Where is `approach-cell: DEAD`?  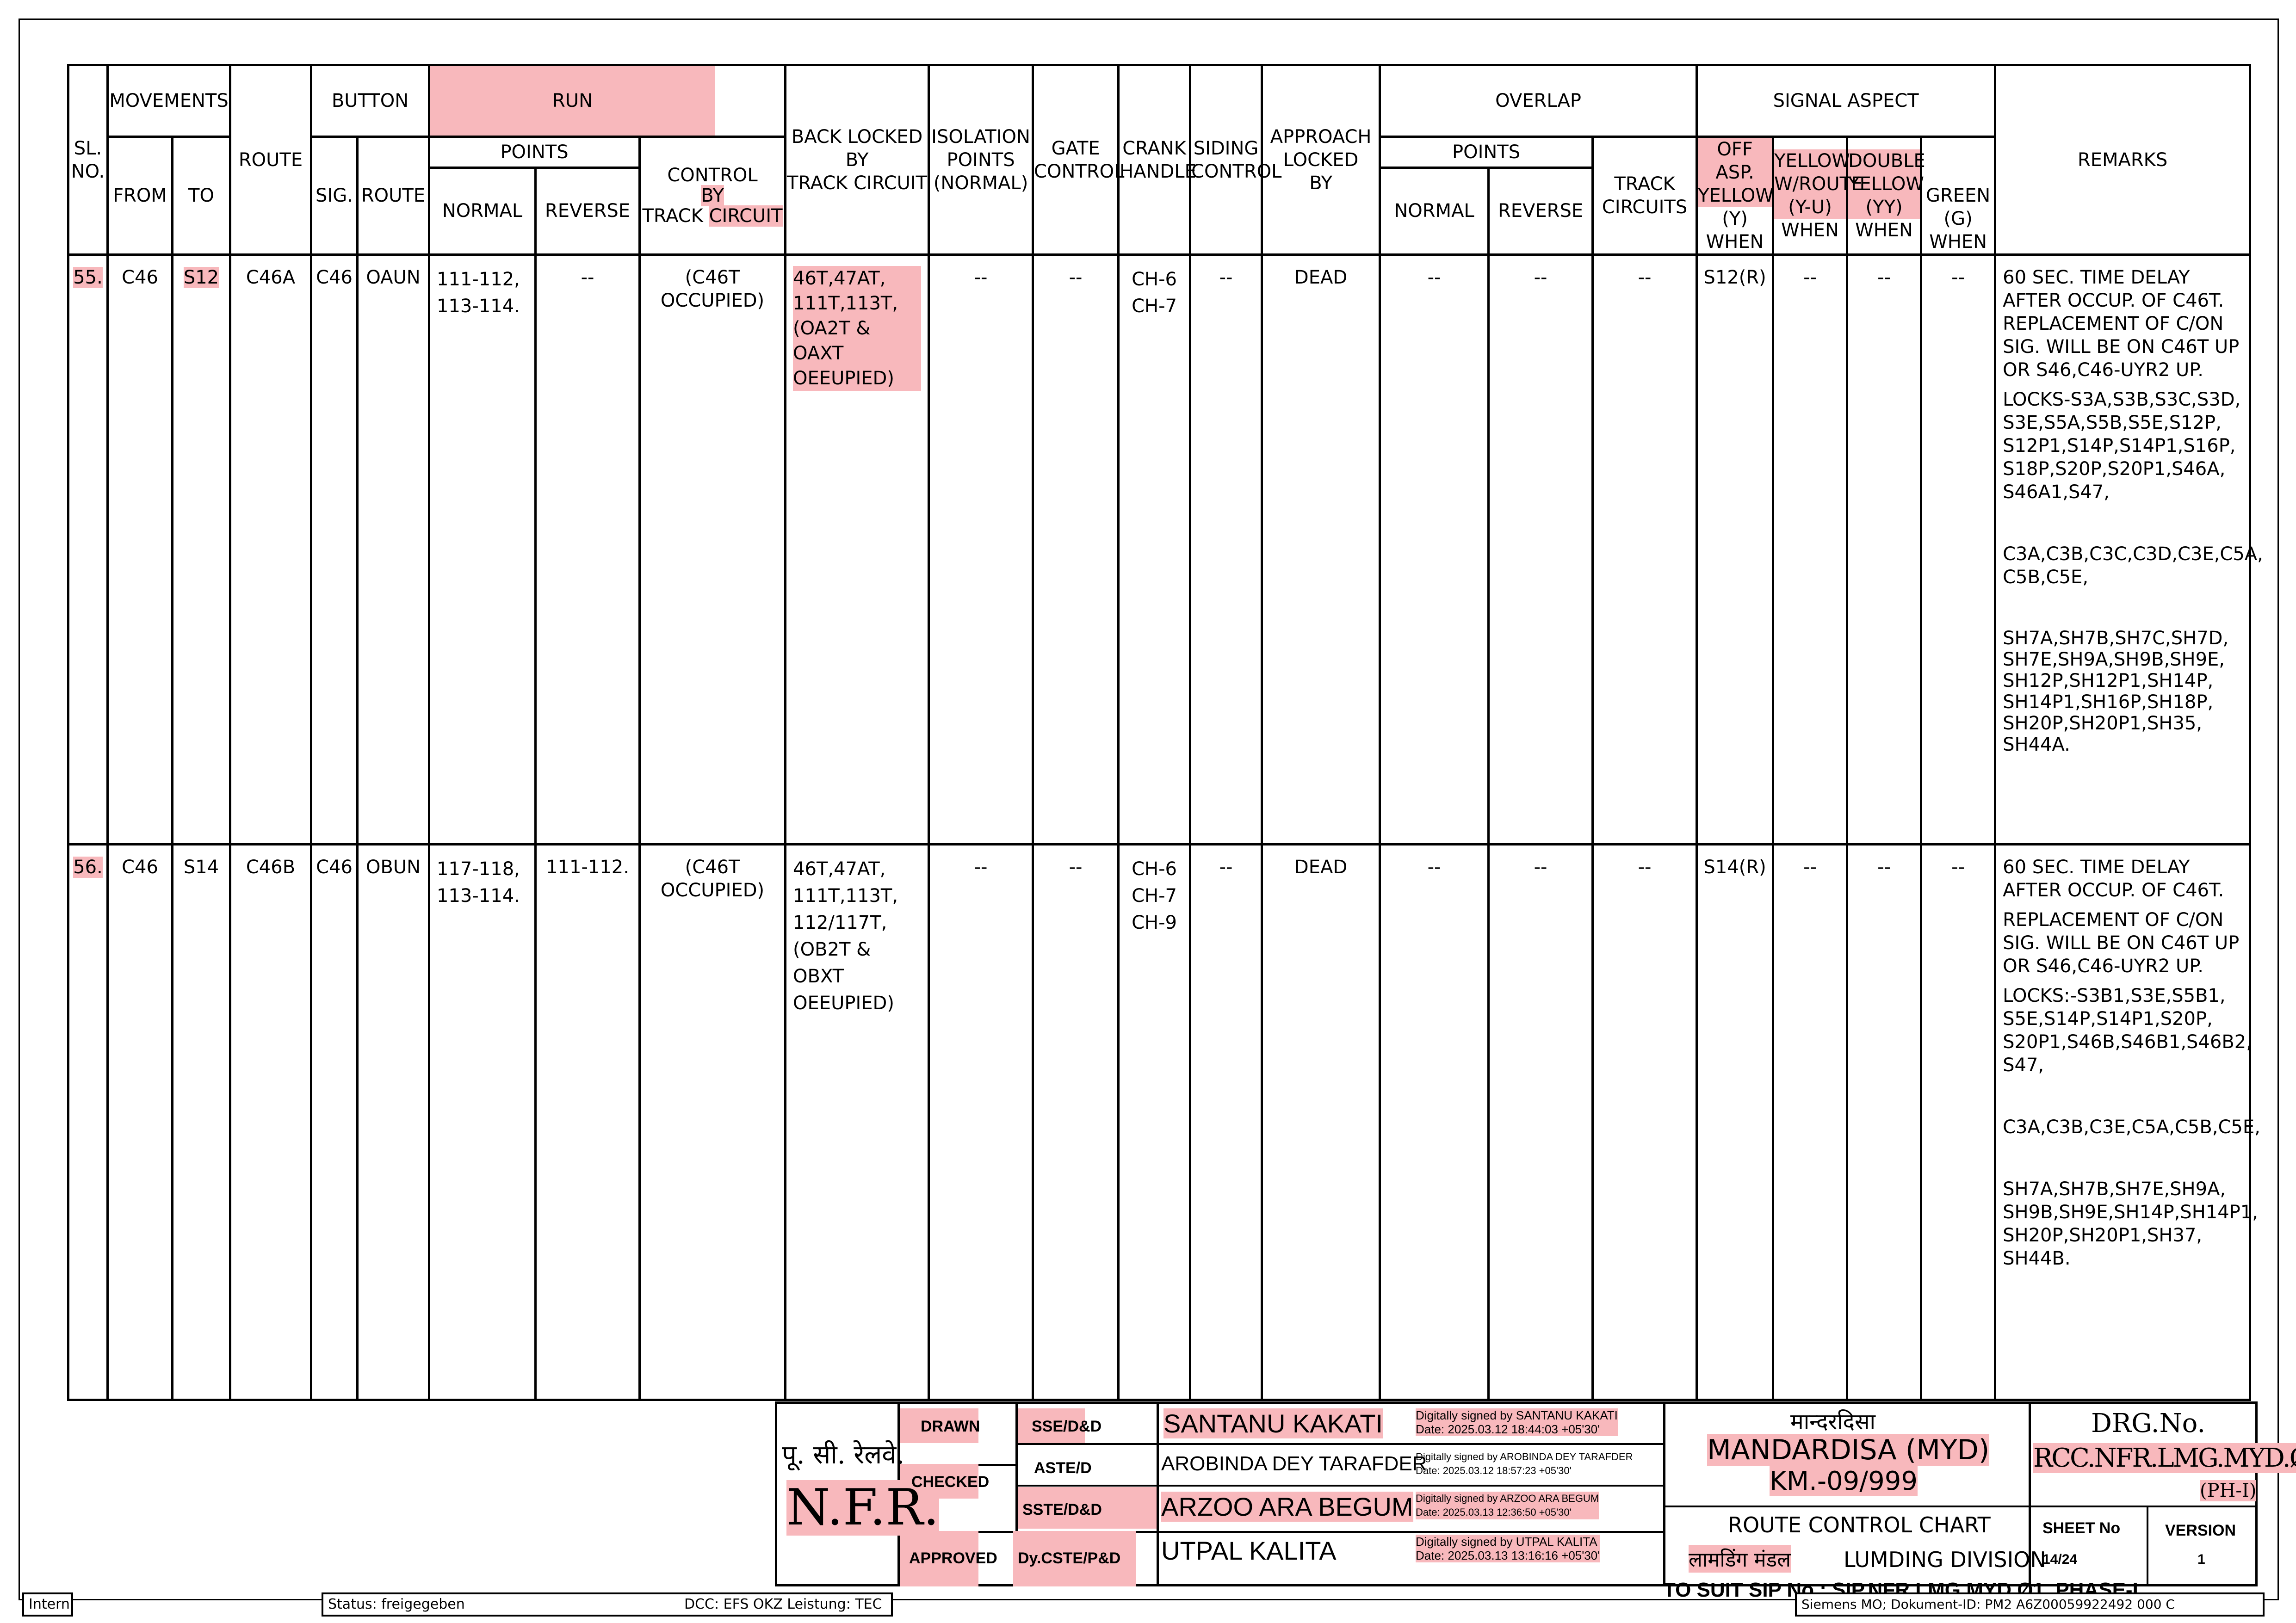 approach-cell: DEAD is located at coordinates (1321, 1122).